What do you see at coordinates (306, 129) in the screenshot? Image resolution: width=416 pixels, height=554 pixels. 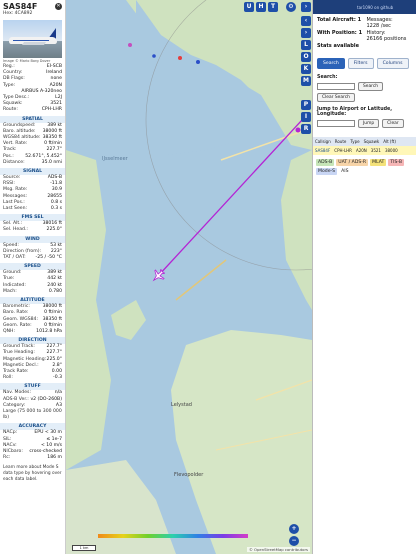 I see `map-button-r: R` at bounding box center [306, 129].